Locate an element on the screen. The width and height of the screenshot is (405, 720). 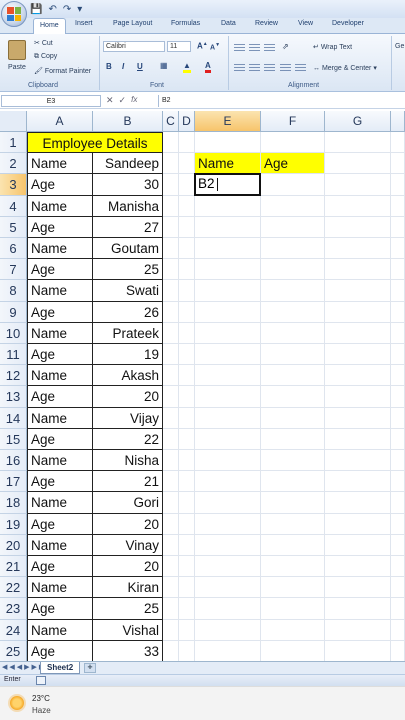
row-header: 20 is located at coordinates (13, 545).